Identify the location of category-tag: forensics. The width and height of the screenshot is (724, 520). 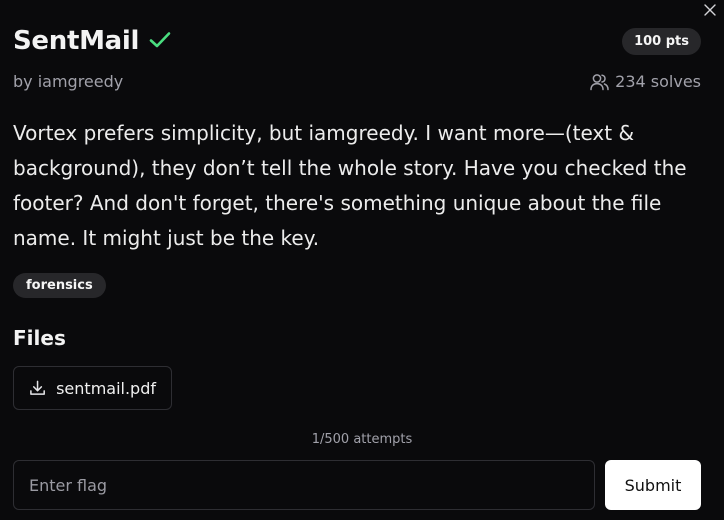
(59, 285).